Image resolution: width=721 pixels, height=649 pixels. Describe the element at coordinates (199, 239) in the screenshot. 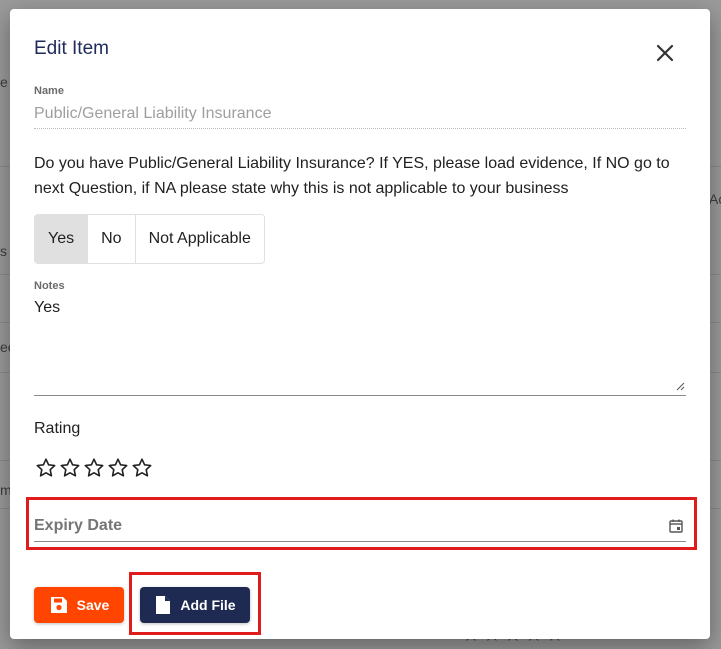

I see `option-not-applicable-button: Not Applicable` at that location.